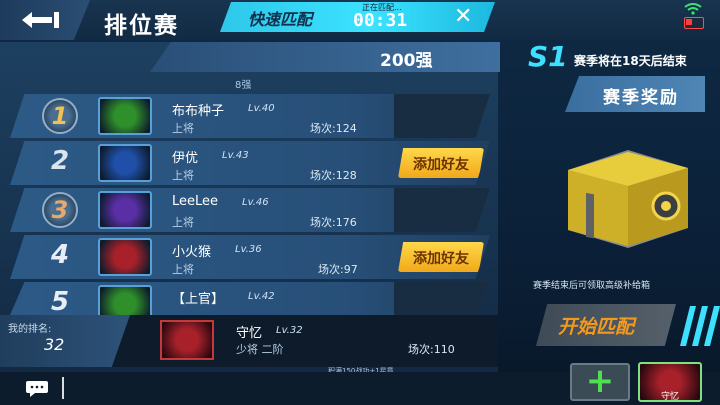 This screenshot has width=720, height=405. What do you see at coordinates (249, 333) in the screenshot?
I see `my-name: 守忆` at bounding box center [249, 333].